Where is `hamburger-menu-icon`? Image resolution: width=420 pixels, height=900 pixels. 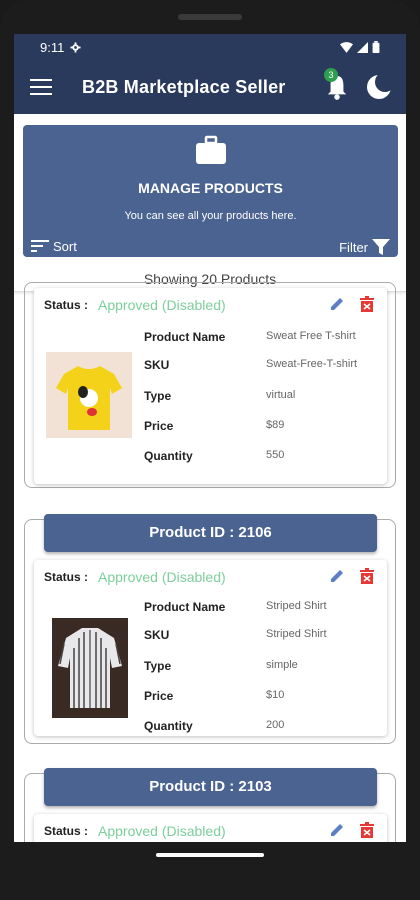
hamburger-menu-icon is located at coordinates (41, 87).